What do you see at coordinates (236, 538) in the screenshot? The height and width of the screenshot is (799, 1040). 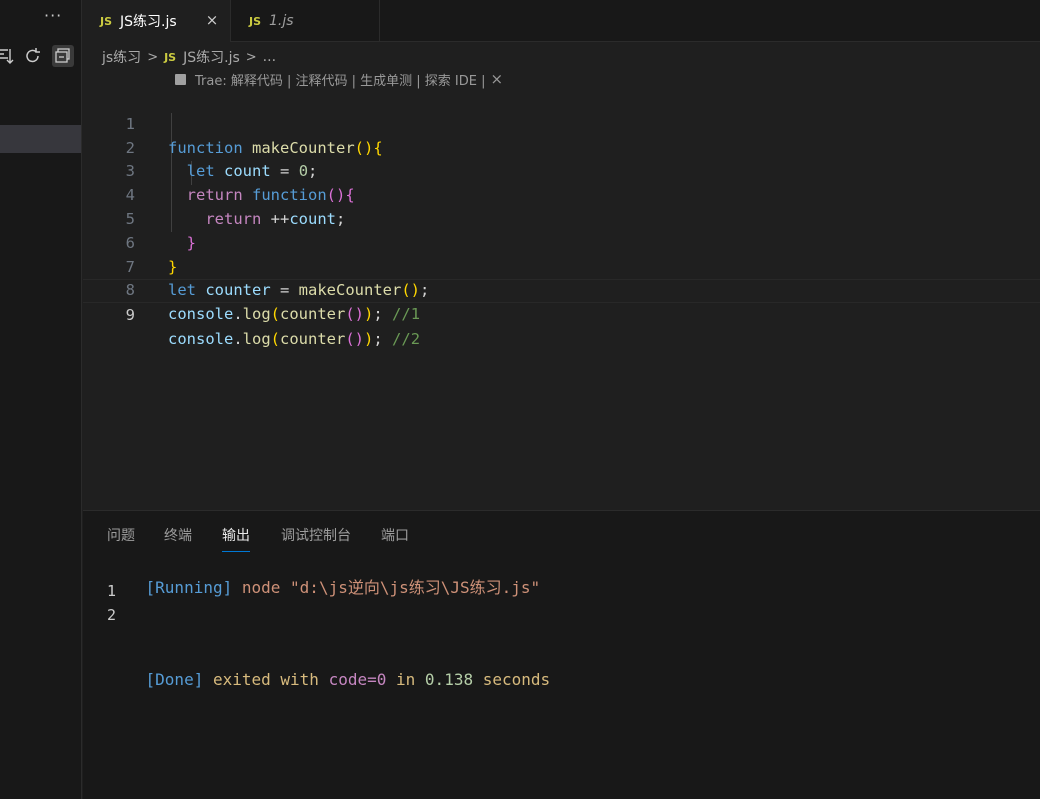 I see `tab-output: 输出` at bounding box center [236, 538].